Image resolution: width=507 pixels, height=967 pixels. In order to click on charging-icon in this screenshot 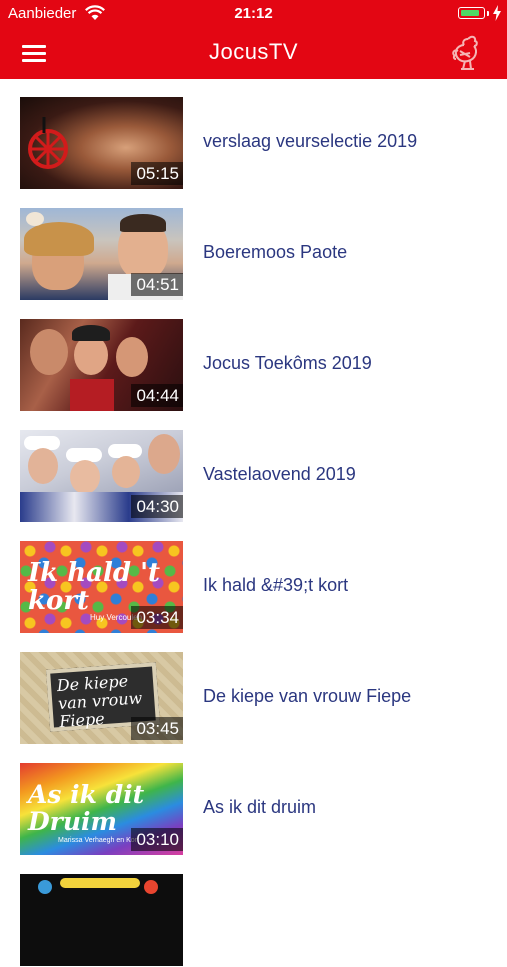, I will do `click(497, 13)`.